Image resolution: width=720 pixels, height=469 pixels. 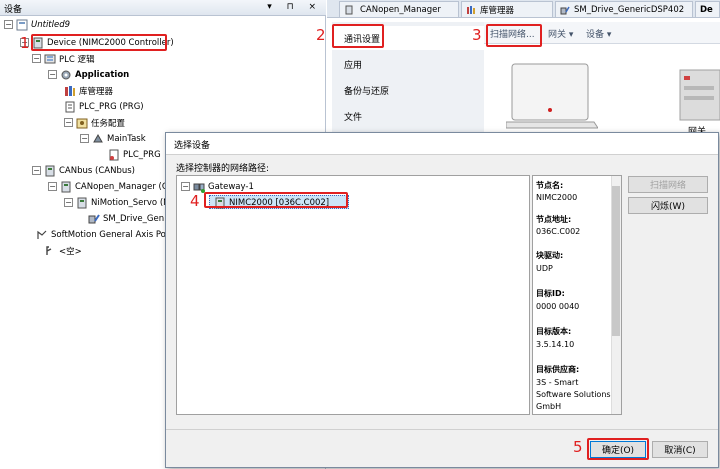 I want to click on empty-slot-icon, so click(x=49, y=250).